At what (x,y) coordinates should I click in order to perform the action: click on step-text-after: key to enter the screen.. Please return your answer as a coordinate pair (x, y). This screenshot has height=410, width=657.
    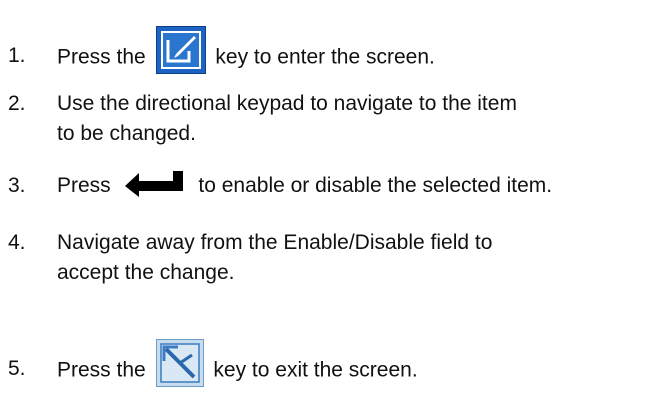
    Looking at the image, I should click on (325, 57).